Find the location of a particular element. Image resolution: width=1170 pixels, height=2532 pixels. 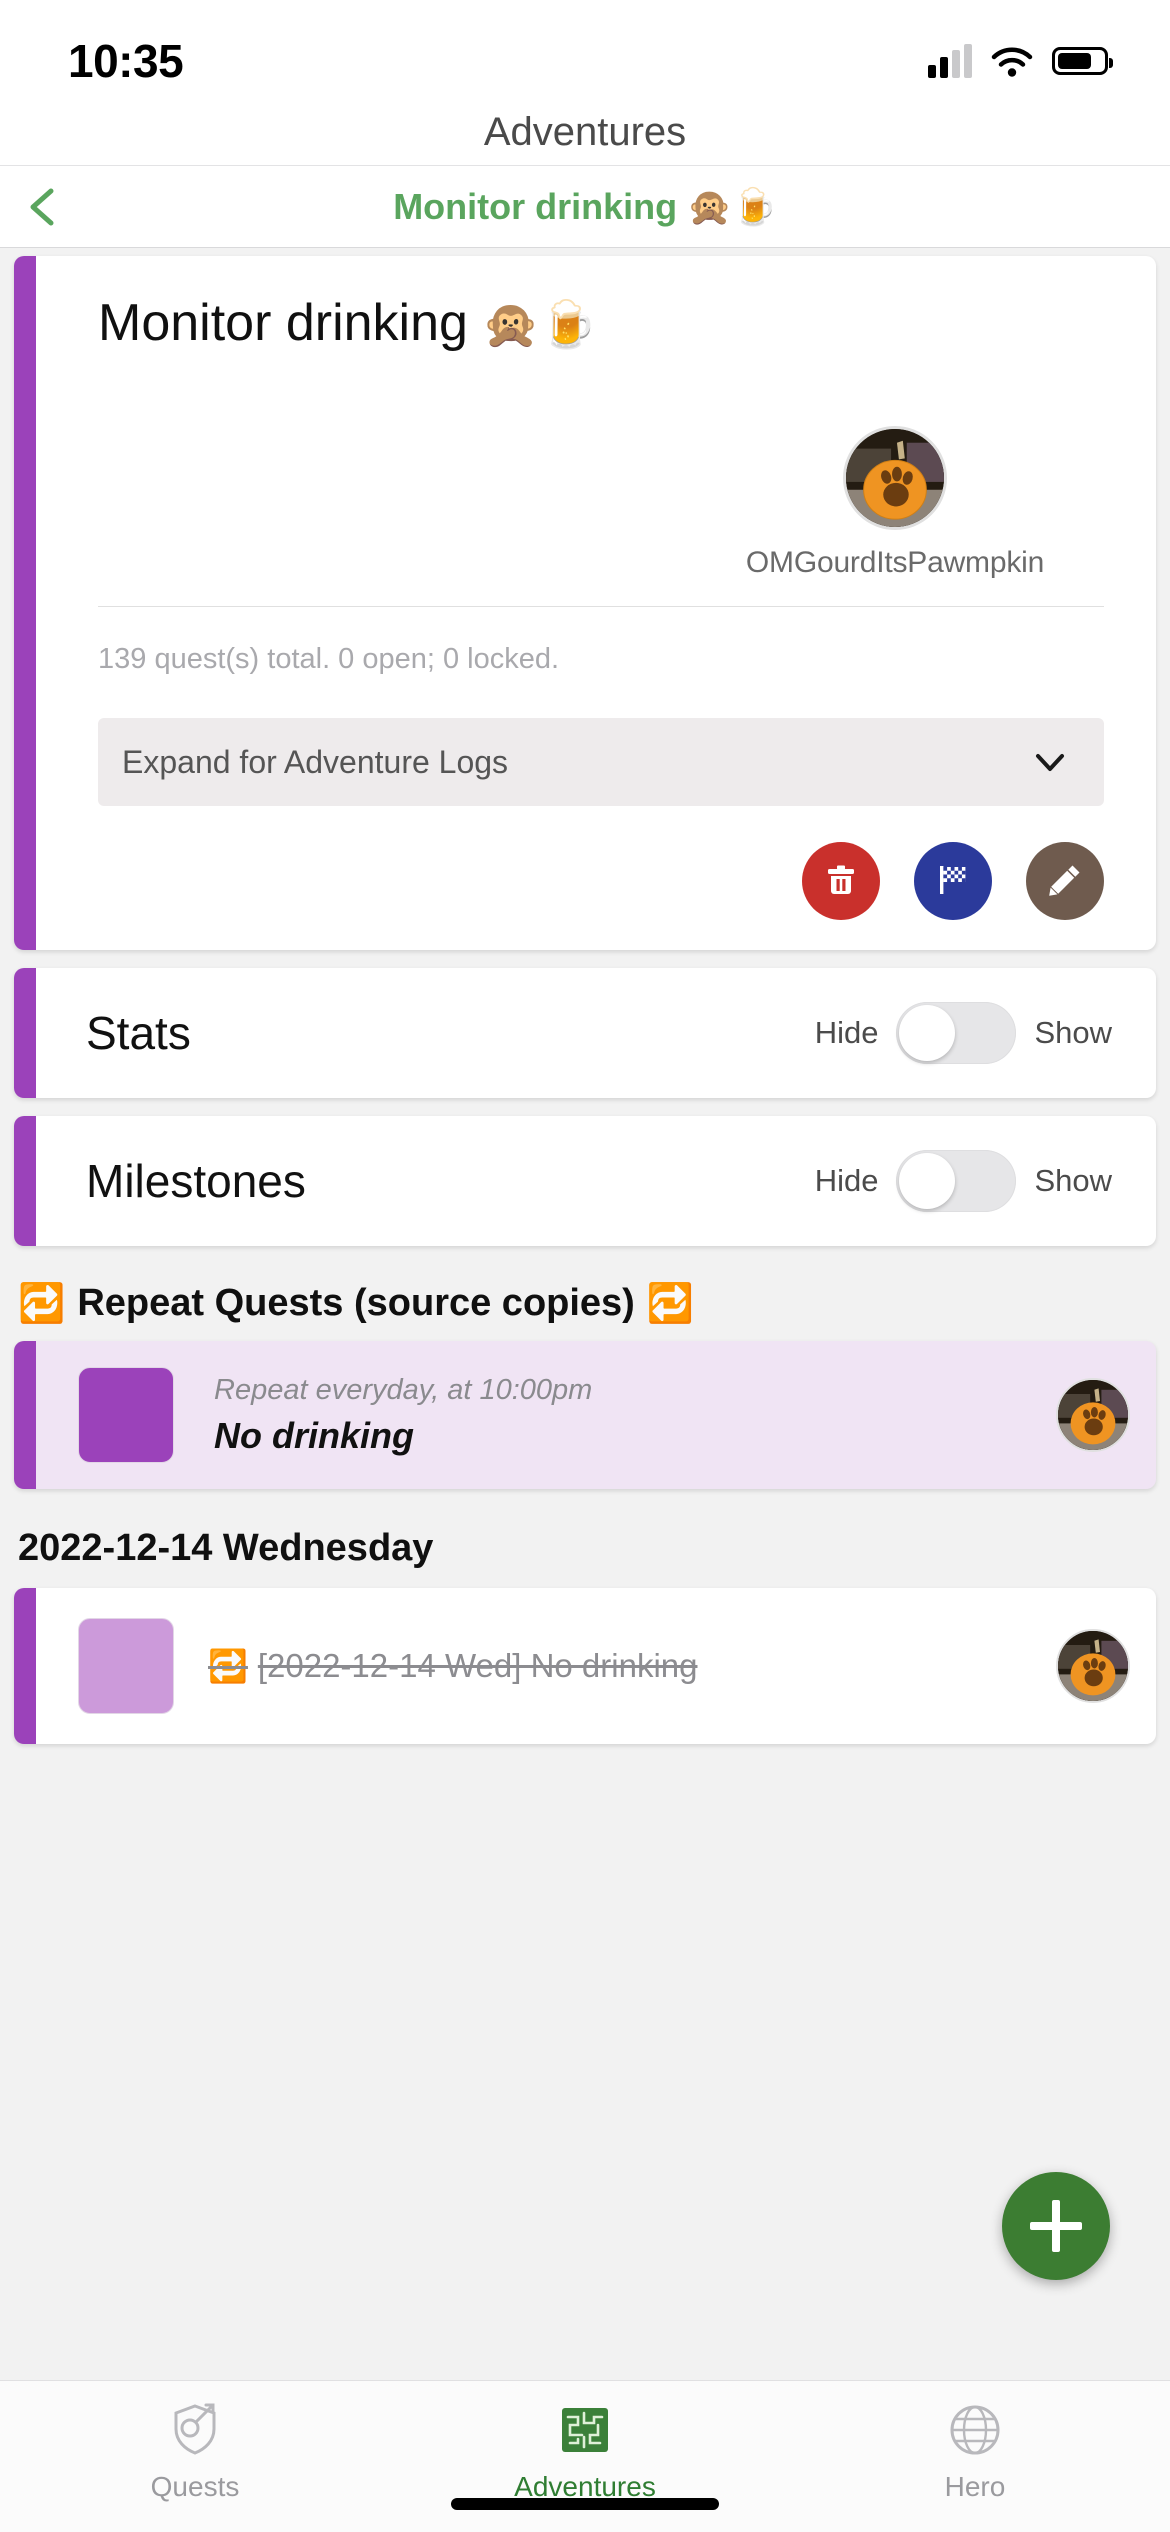

checkered-flag-icon is located at coordinates (953, 881).